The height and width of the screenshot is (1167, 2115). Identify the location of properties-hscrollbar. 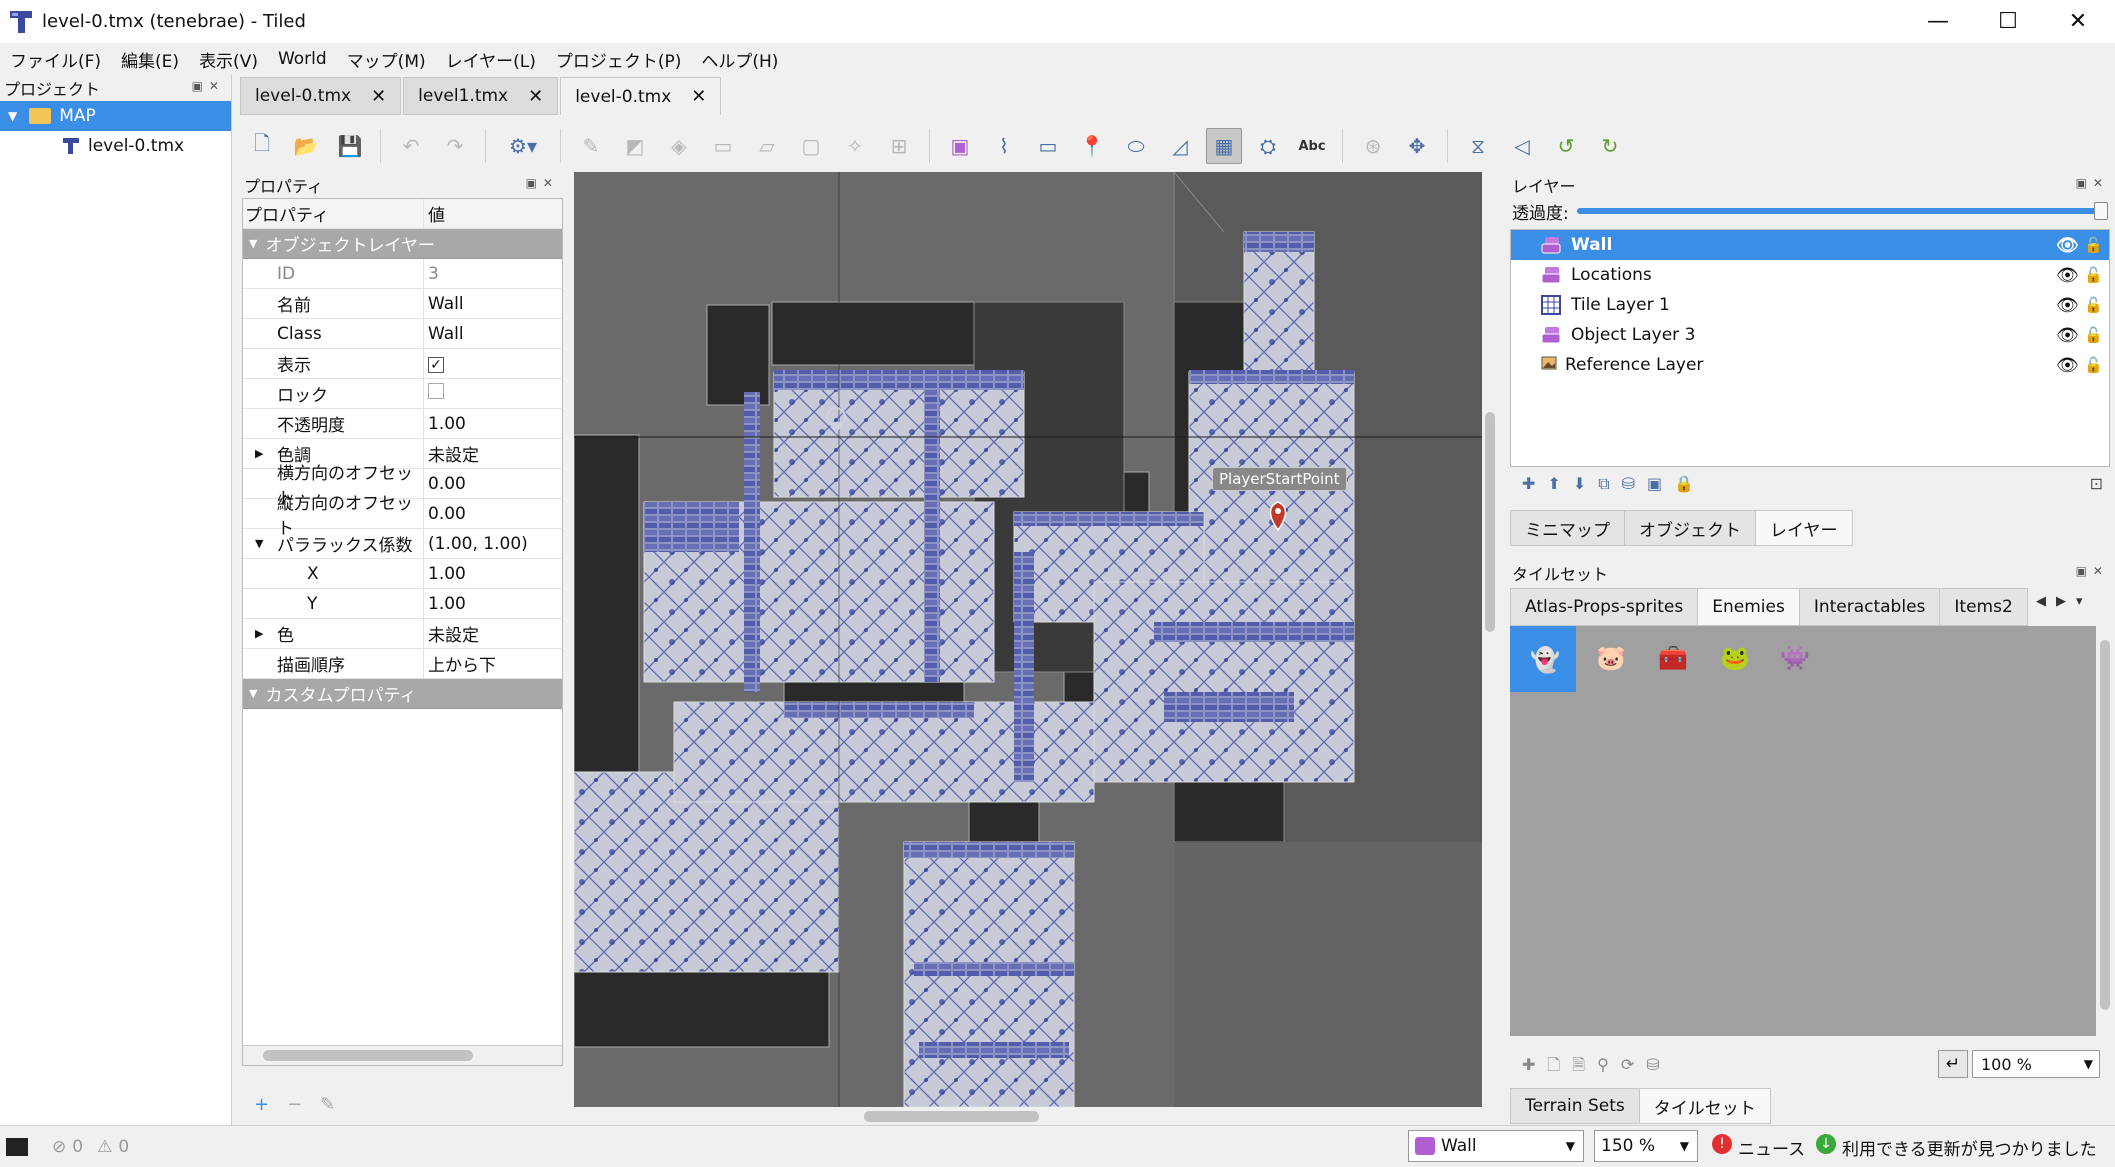
(402, 1055).